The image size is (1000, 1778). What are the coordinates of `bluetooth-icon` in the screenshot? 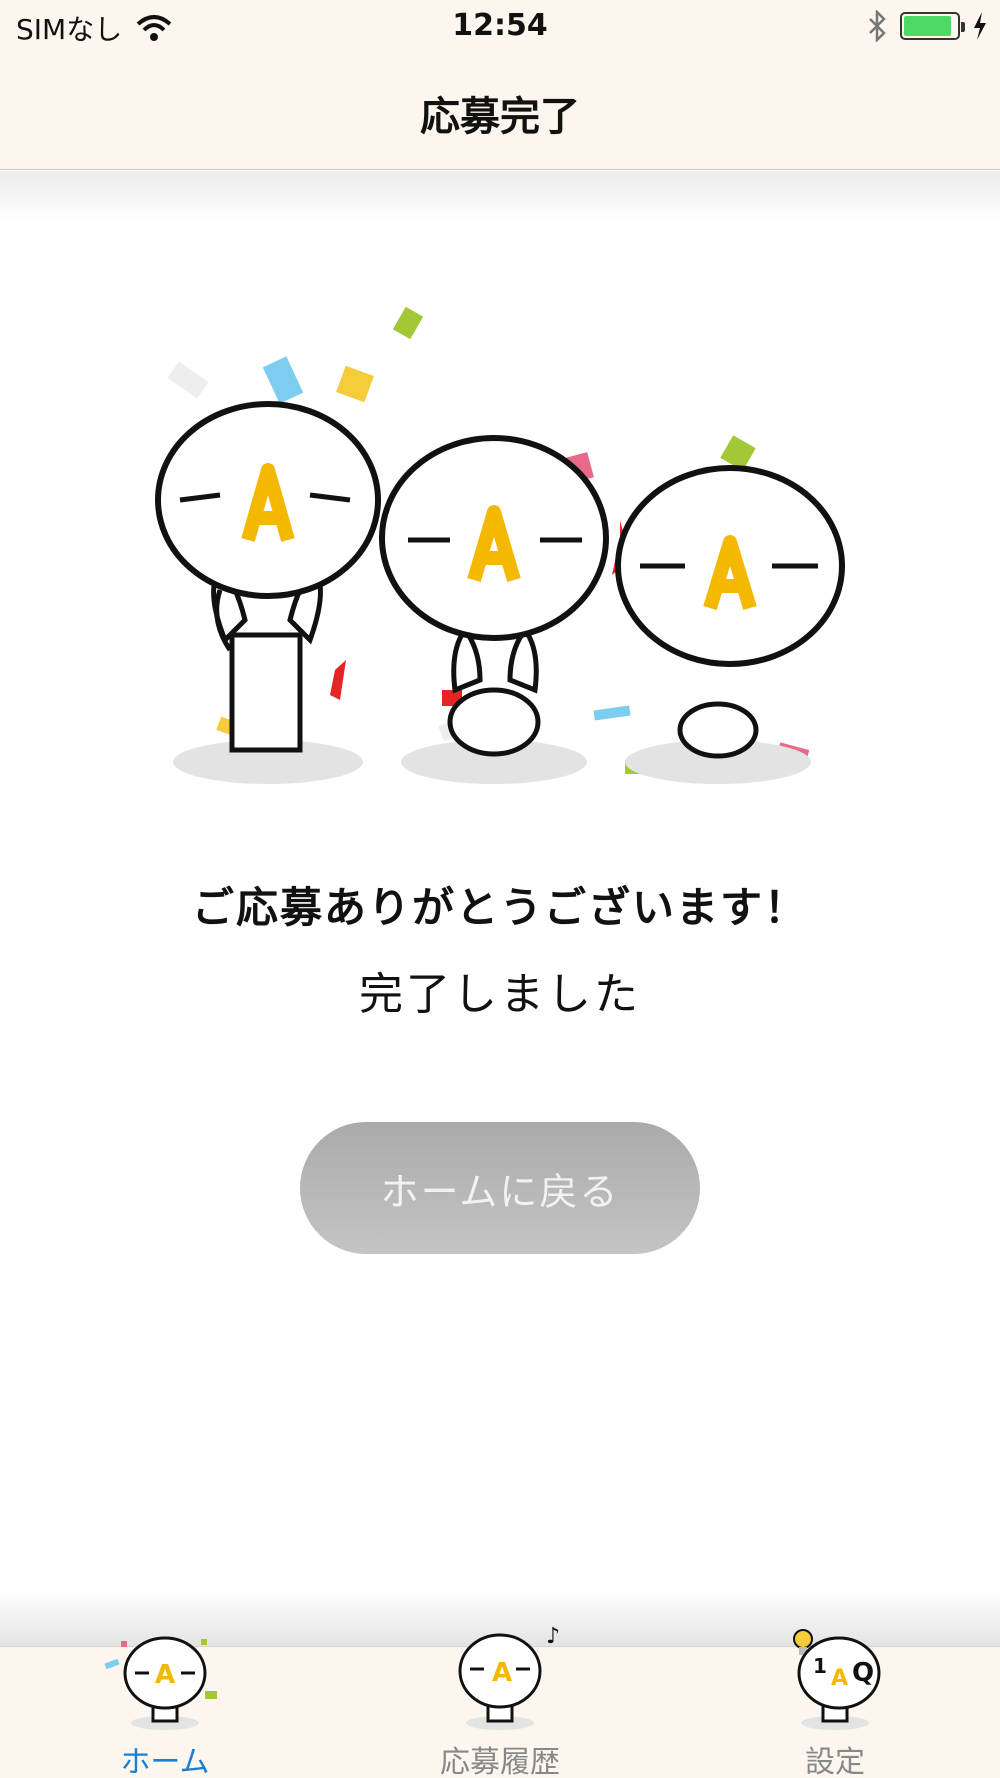 It's located at (877, 26).